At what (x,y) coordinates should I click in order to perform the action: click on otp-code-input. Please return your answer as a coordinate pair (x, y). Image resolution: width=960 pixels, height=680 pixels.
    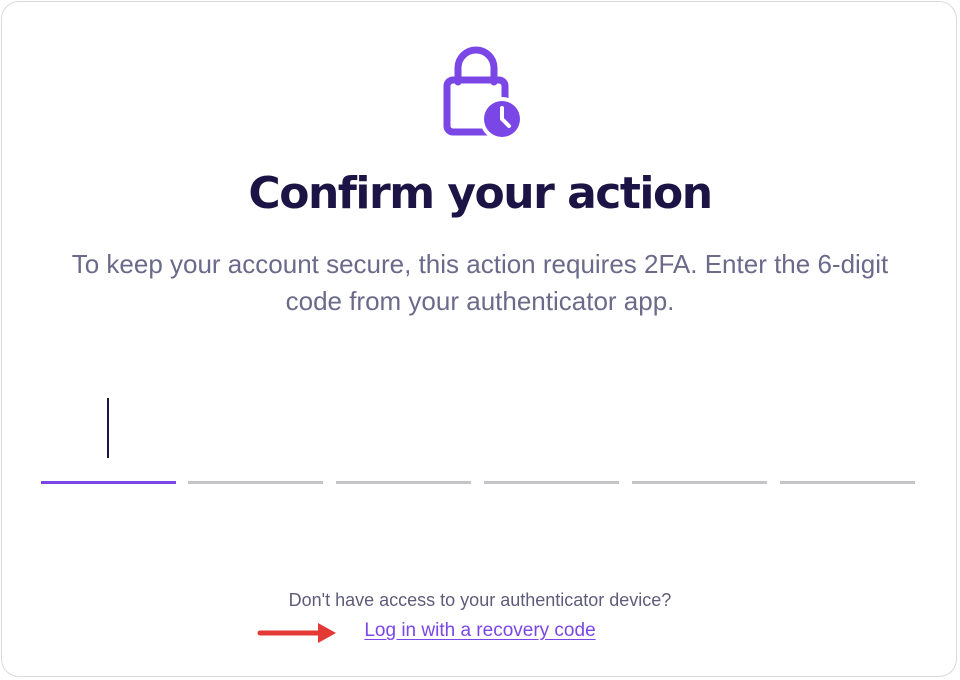
    Looking at the image, I should click on (478, 432).